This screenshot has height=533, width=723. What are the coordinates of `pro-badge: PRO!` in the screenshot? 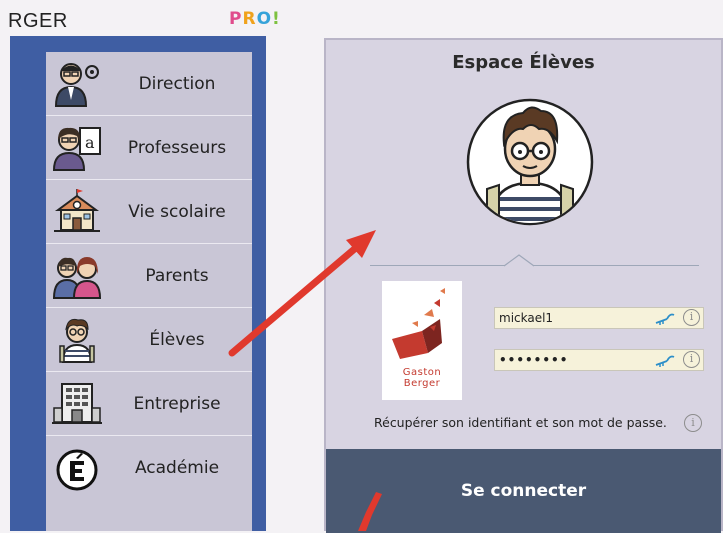 It's located at (255, 19).